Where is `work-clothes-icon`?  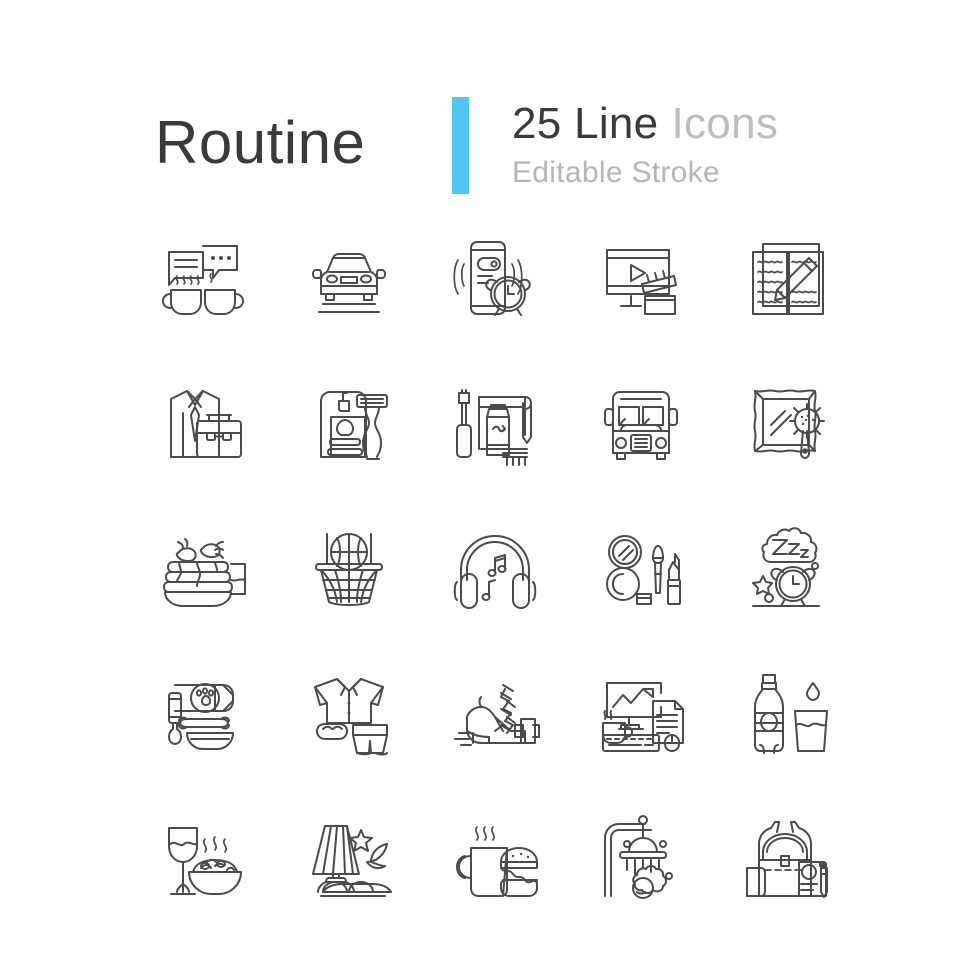 work-clothes-icon is located at coordinates (206, 423).